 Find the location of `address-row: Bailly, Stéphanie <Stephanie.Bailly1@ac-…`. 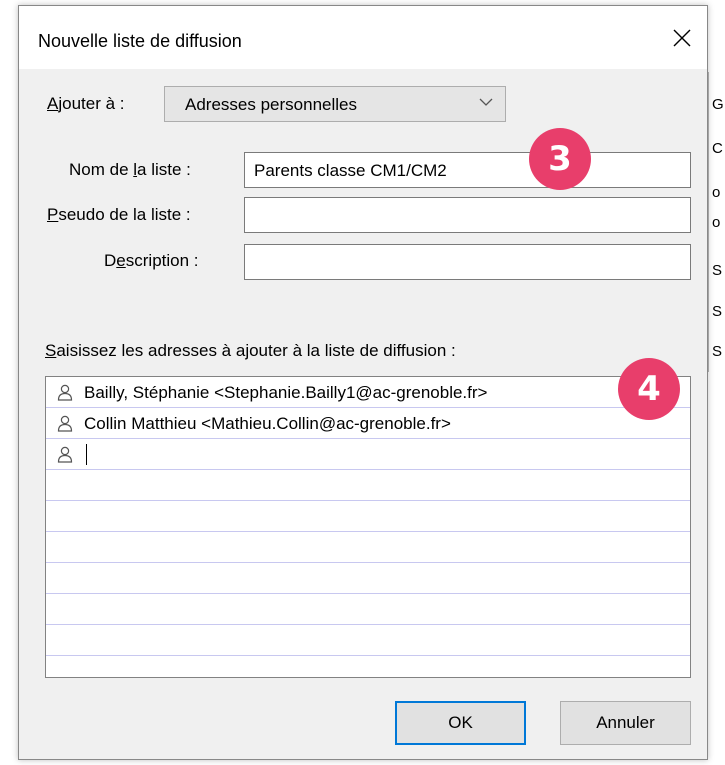

address-row: Bailly, Stéphanie <Stephanie.Bailly1@ac-… is located at coordinates (368, 392).